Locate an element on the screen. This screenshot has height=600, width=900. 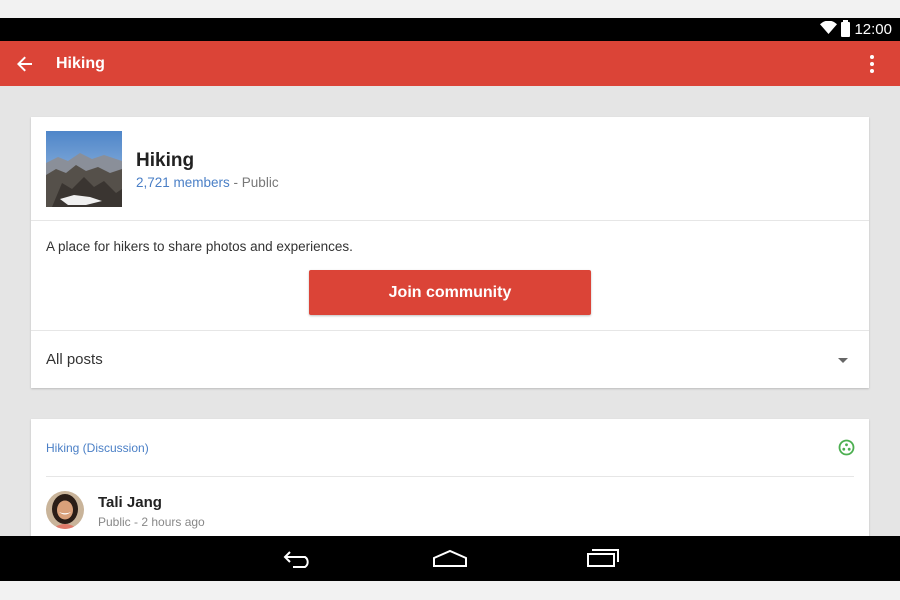
nav-back-icon is located at coordinates (296, 559).